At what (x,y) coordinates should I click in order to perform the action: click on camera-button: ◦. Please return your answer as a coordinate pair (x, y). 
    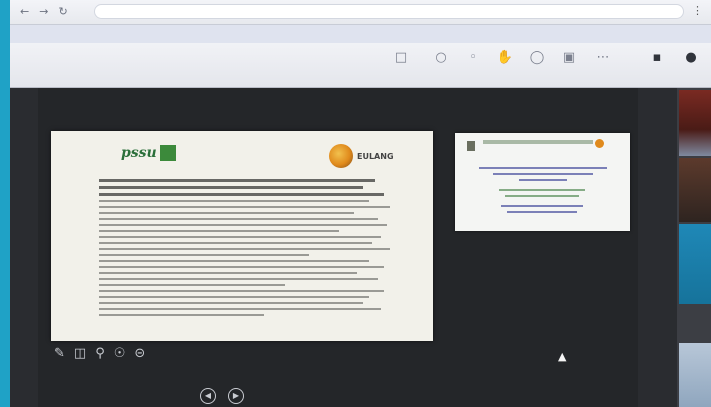
    Looking at the image, I should click on (473, 58).